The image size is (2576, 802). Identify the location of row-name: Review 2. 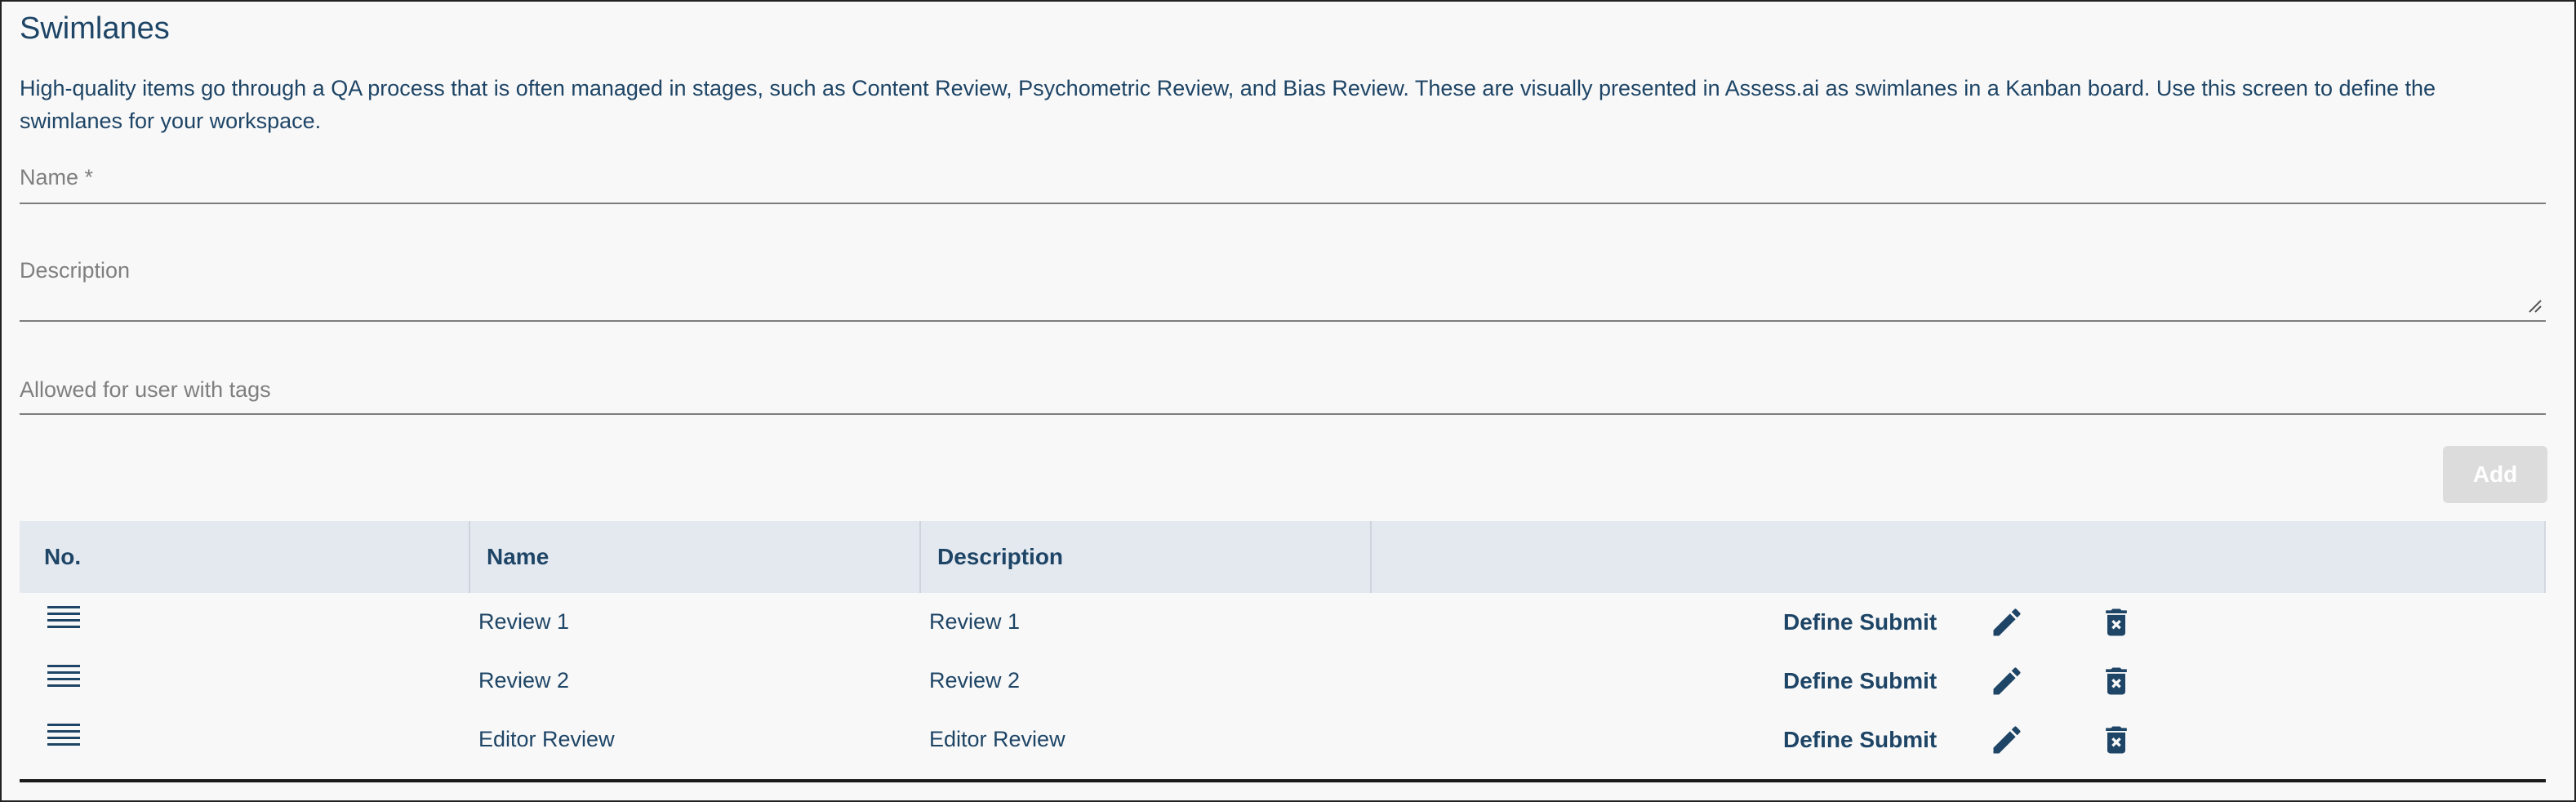
(524, 680).